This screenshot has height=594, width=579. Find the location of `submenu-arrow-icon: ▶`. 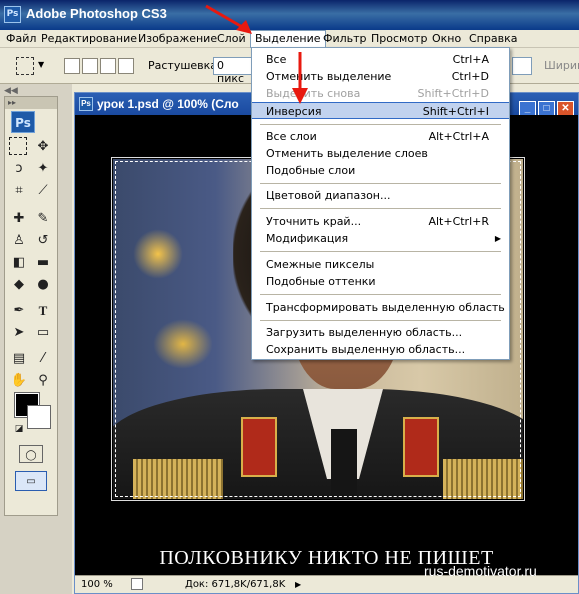

submenu-arrow-icon: ▶ is located at coordinates (497, 238).